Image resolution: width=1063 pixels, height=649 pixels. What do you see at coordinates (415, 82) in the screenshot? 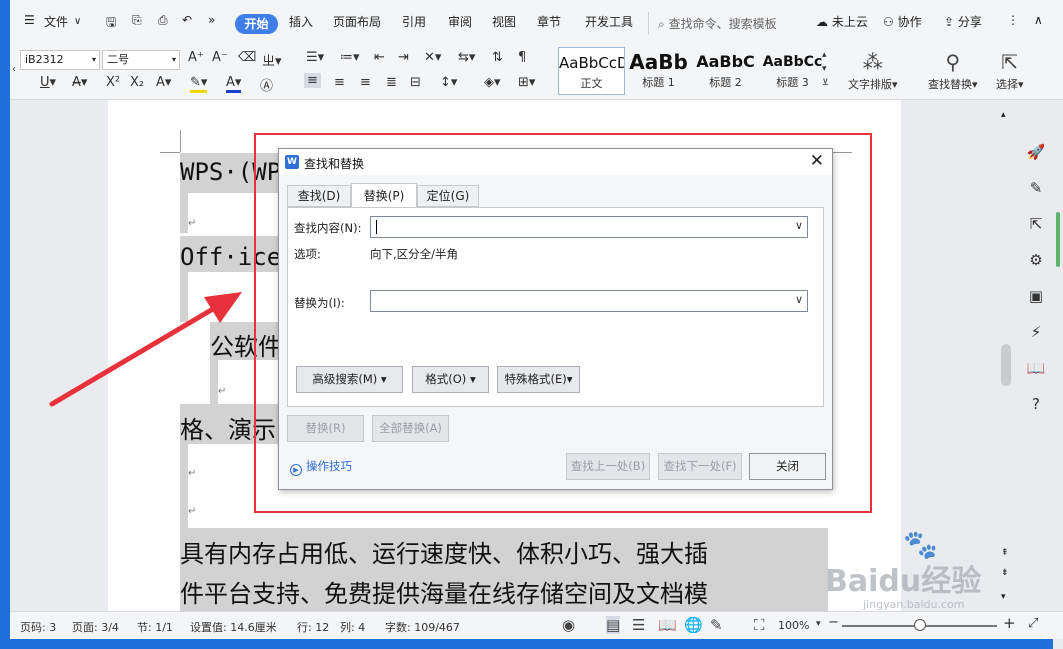
I see `distributed-icon: ⊟` at bounding box center [415, 82].